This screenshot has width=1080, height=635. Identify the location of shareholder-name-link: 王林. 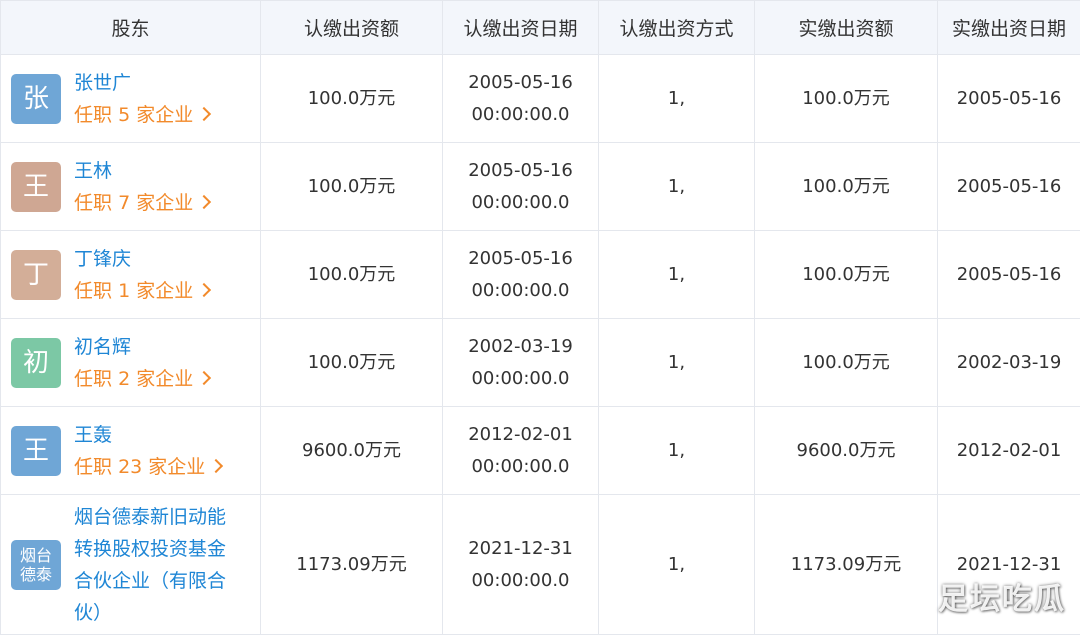
(141, 171).